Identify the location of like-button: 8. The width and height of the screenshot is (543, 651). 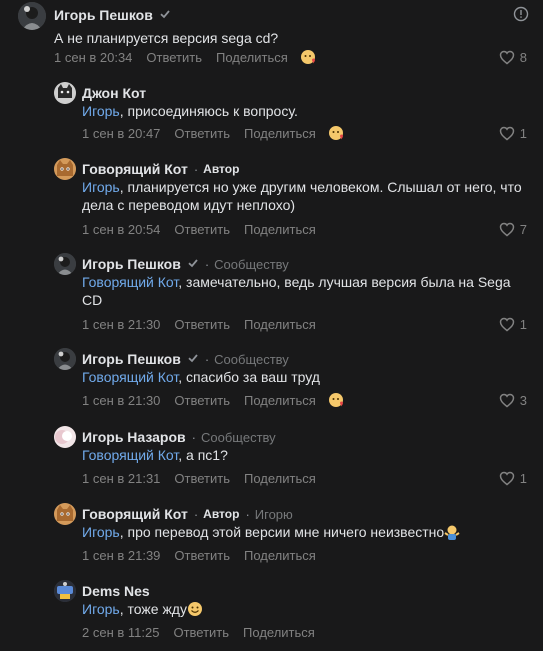
(513, 57).